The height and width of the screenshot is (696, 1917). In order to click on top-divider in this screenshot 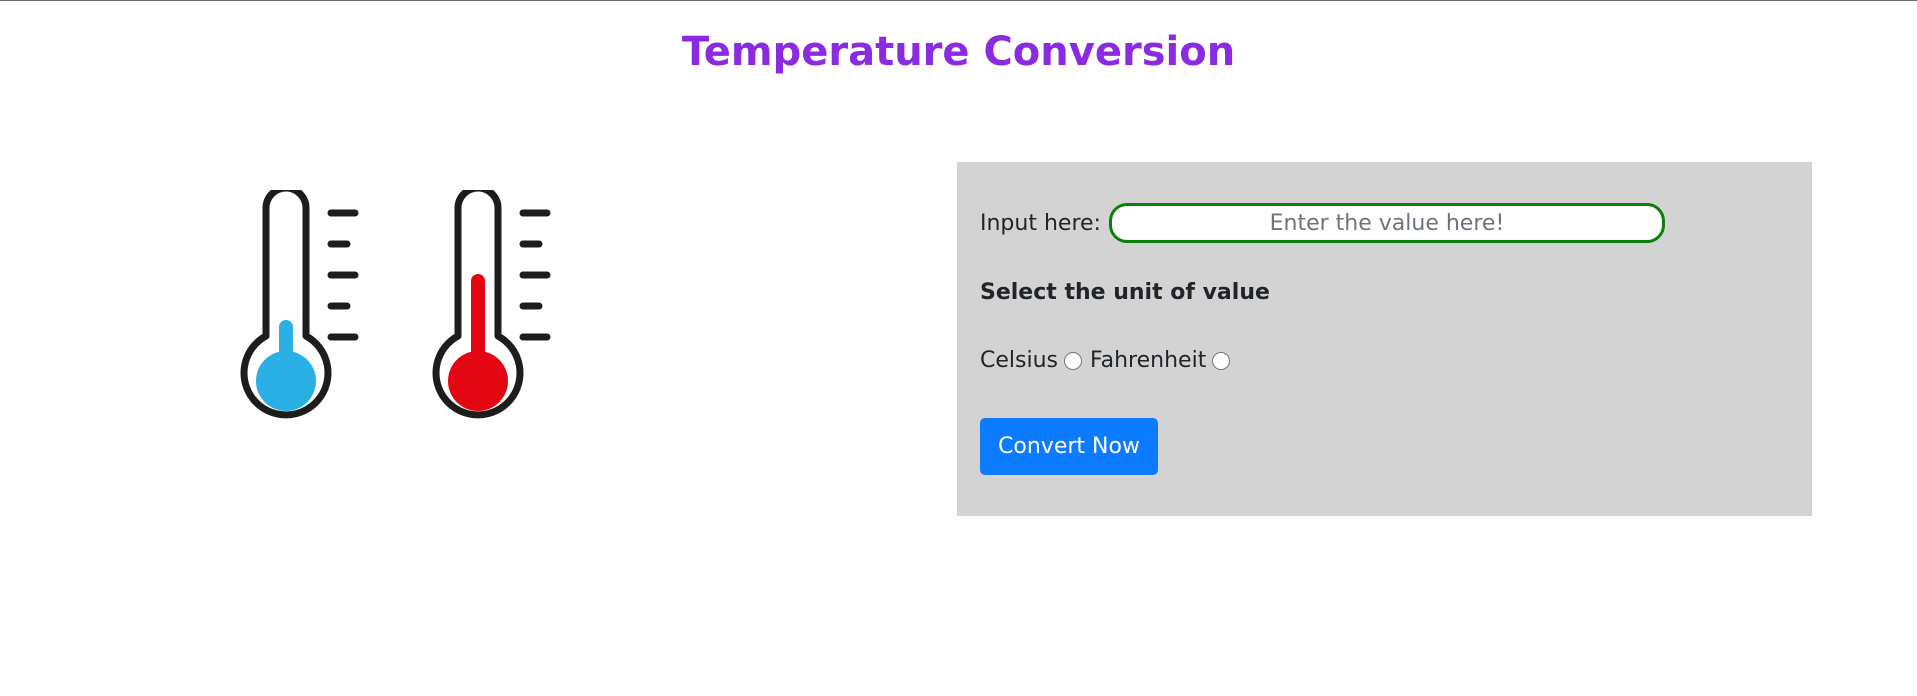, I will do `click(958, 0)`.